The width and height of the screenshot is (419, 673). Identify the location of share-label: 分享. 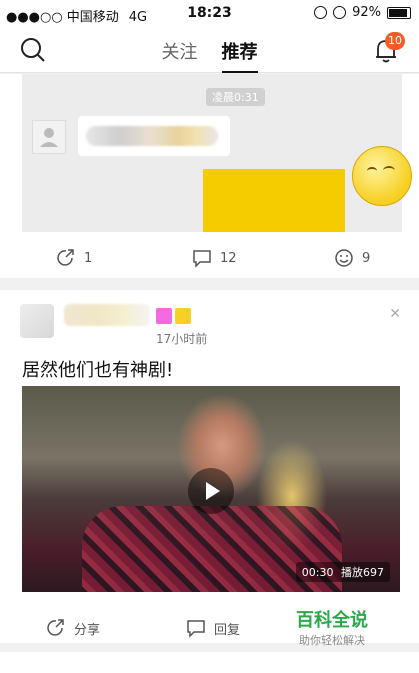
(87, 630).